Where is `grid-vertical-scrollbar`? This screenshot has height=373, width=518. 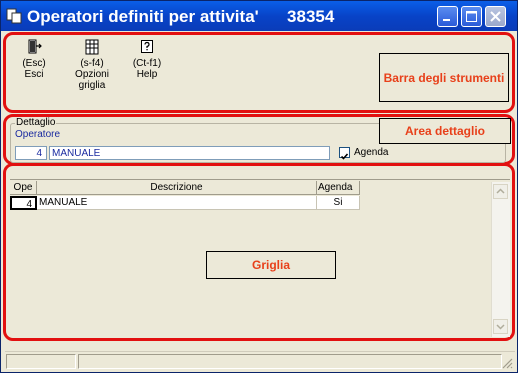 grid-vertical-scrollbar is located at coordinates (500, 259).